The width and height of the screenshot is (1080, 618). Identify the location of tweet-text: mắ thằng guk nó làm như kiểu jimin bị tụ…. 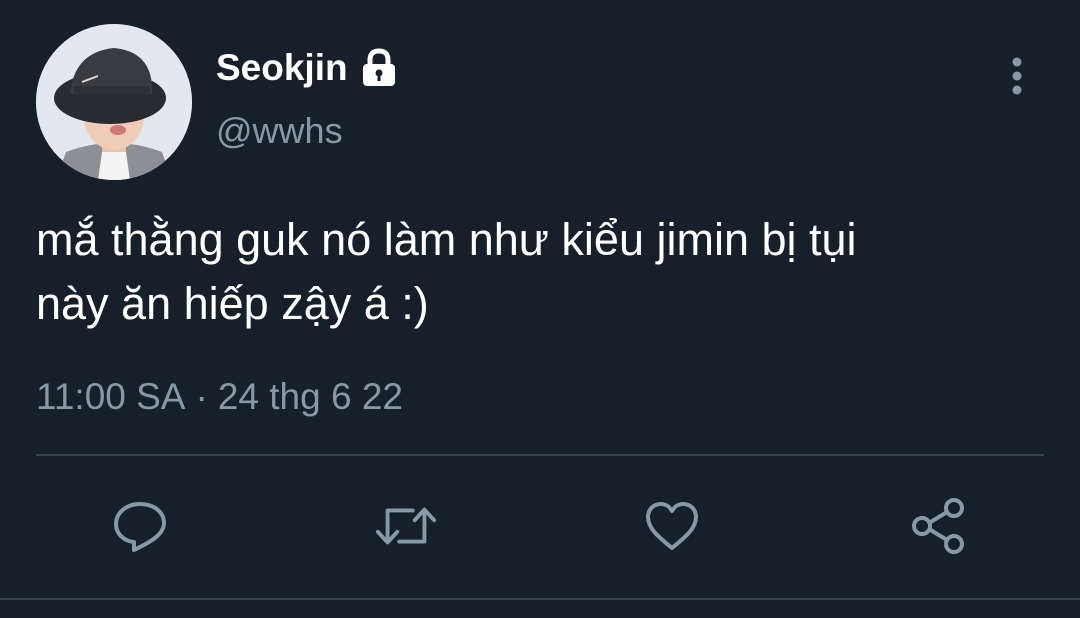
(446, 271).